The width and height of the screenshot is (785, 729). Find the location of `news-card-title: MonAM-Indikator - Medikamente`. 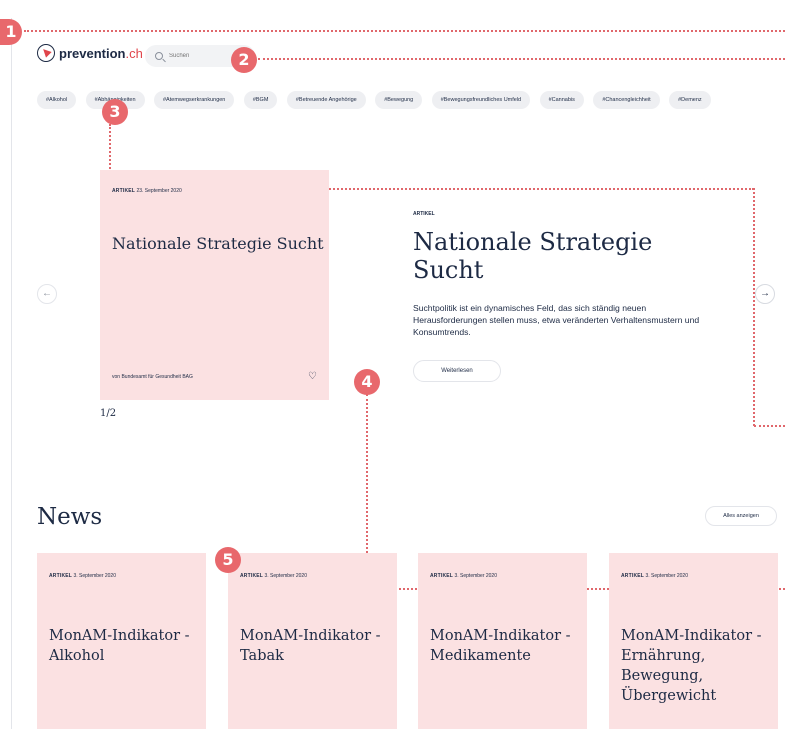

news-card-title: MonAM-Indikator - Medikamente is located at coordinates (500, 646).